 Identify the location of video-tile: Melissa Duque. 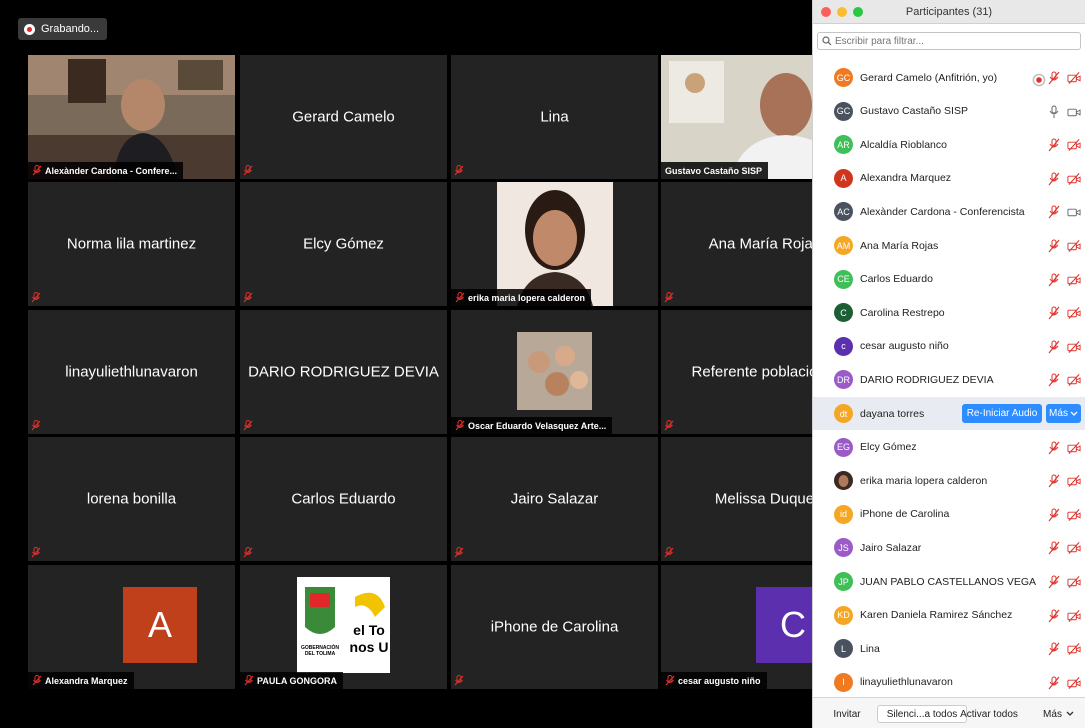
(736, 499).